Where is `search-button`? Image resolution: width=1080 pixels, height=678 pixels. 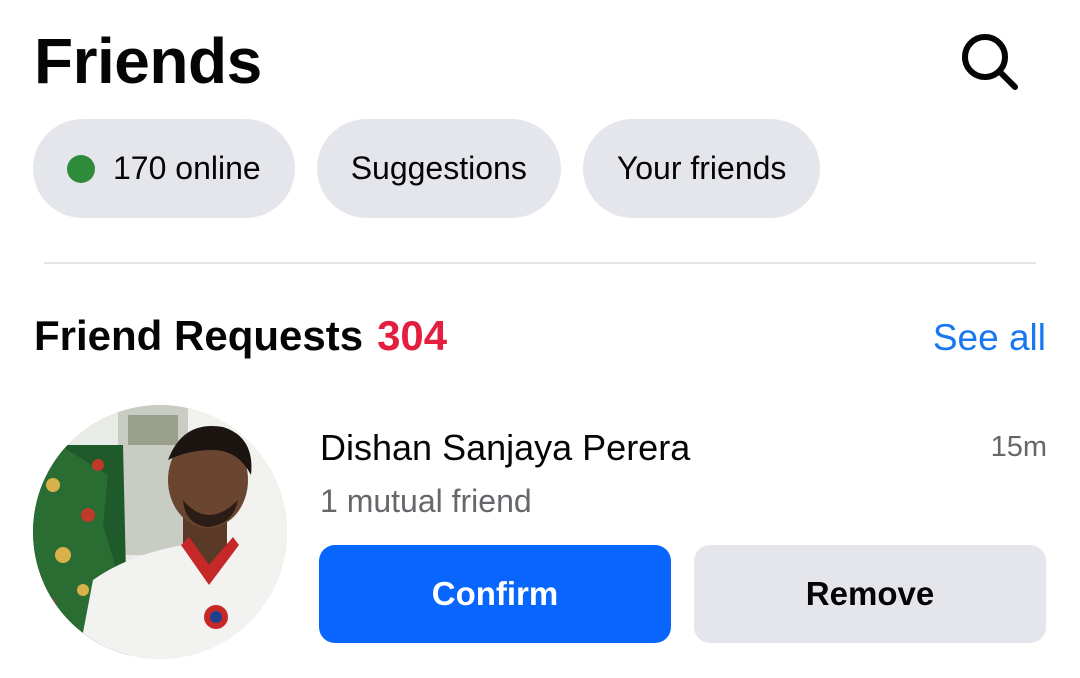 search-button is located at coordinates (989, 61).